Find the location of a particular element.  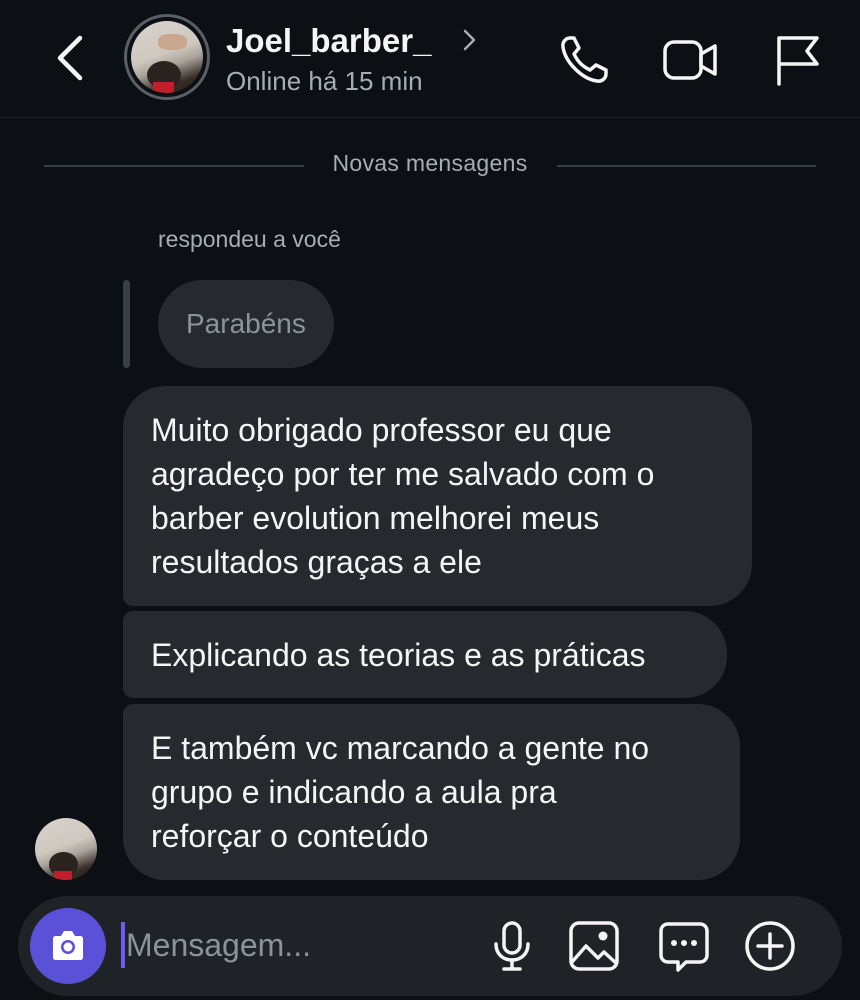

image-icon is located at coordinates (594, 946).